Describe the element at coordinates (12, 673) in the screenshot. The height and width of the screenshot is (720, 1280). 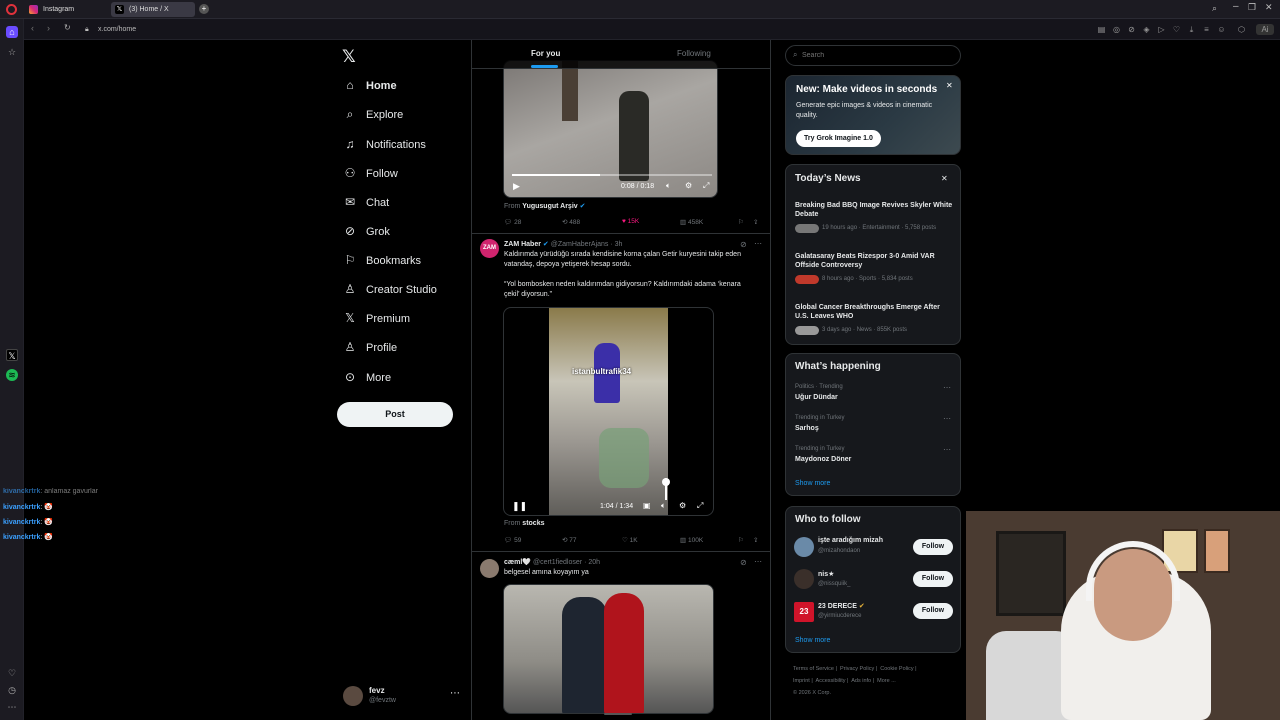
I see `heart-icon: ♡` at that location.